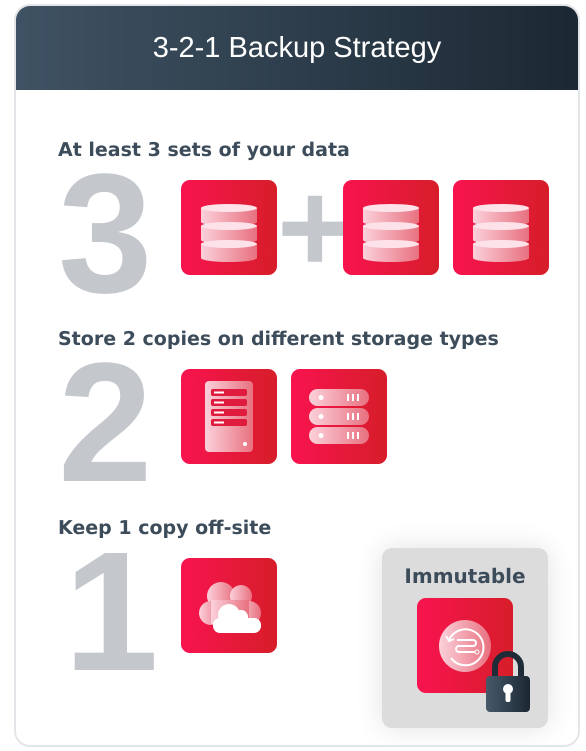 The image size is (586, 751). Describe the element at coordinates (465, 645) in the screenshot. I see `restore-icon` at that location.